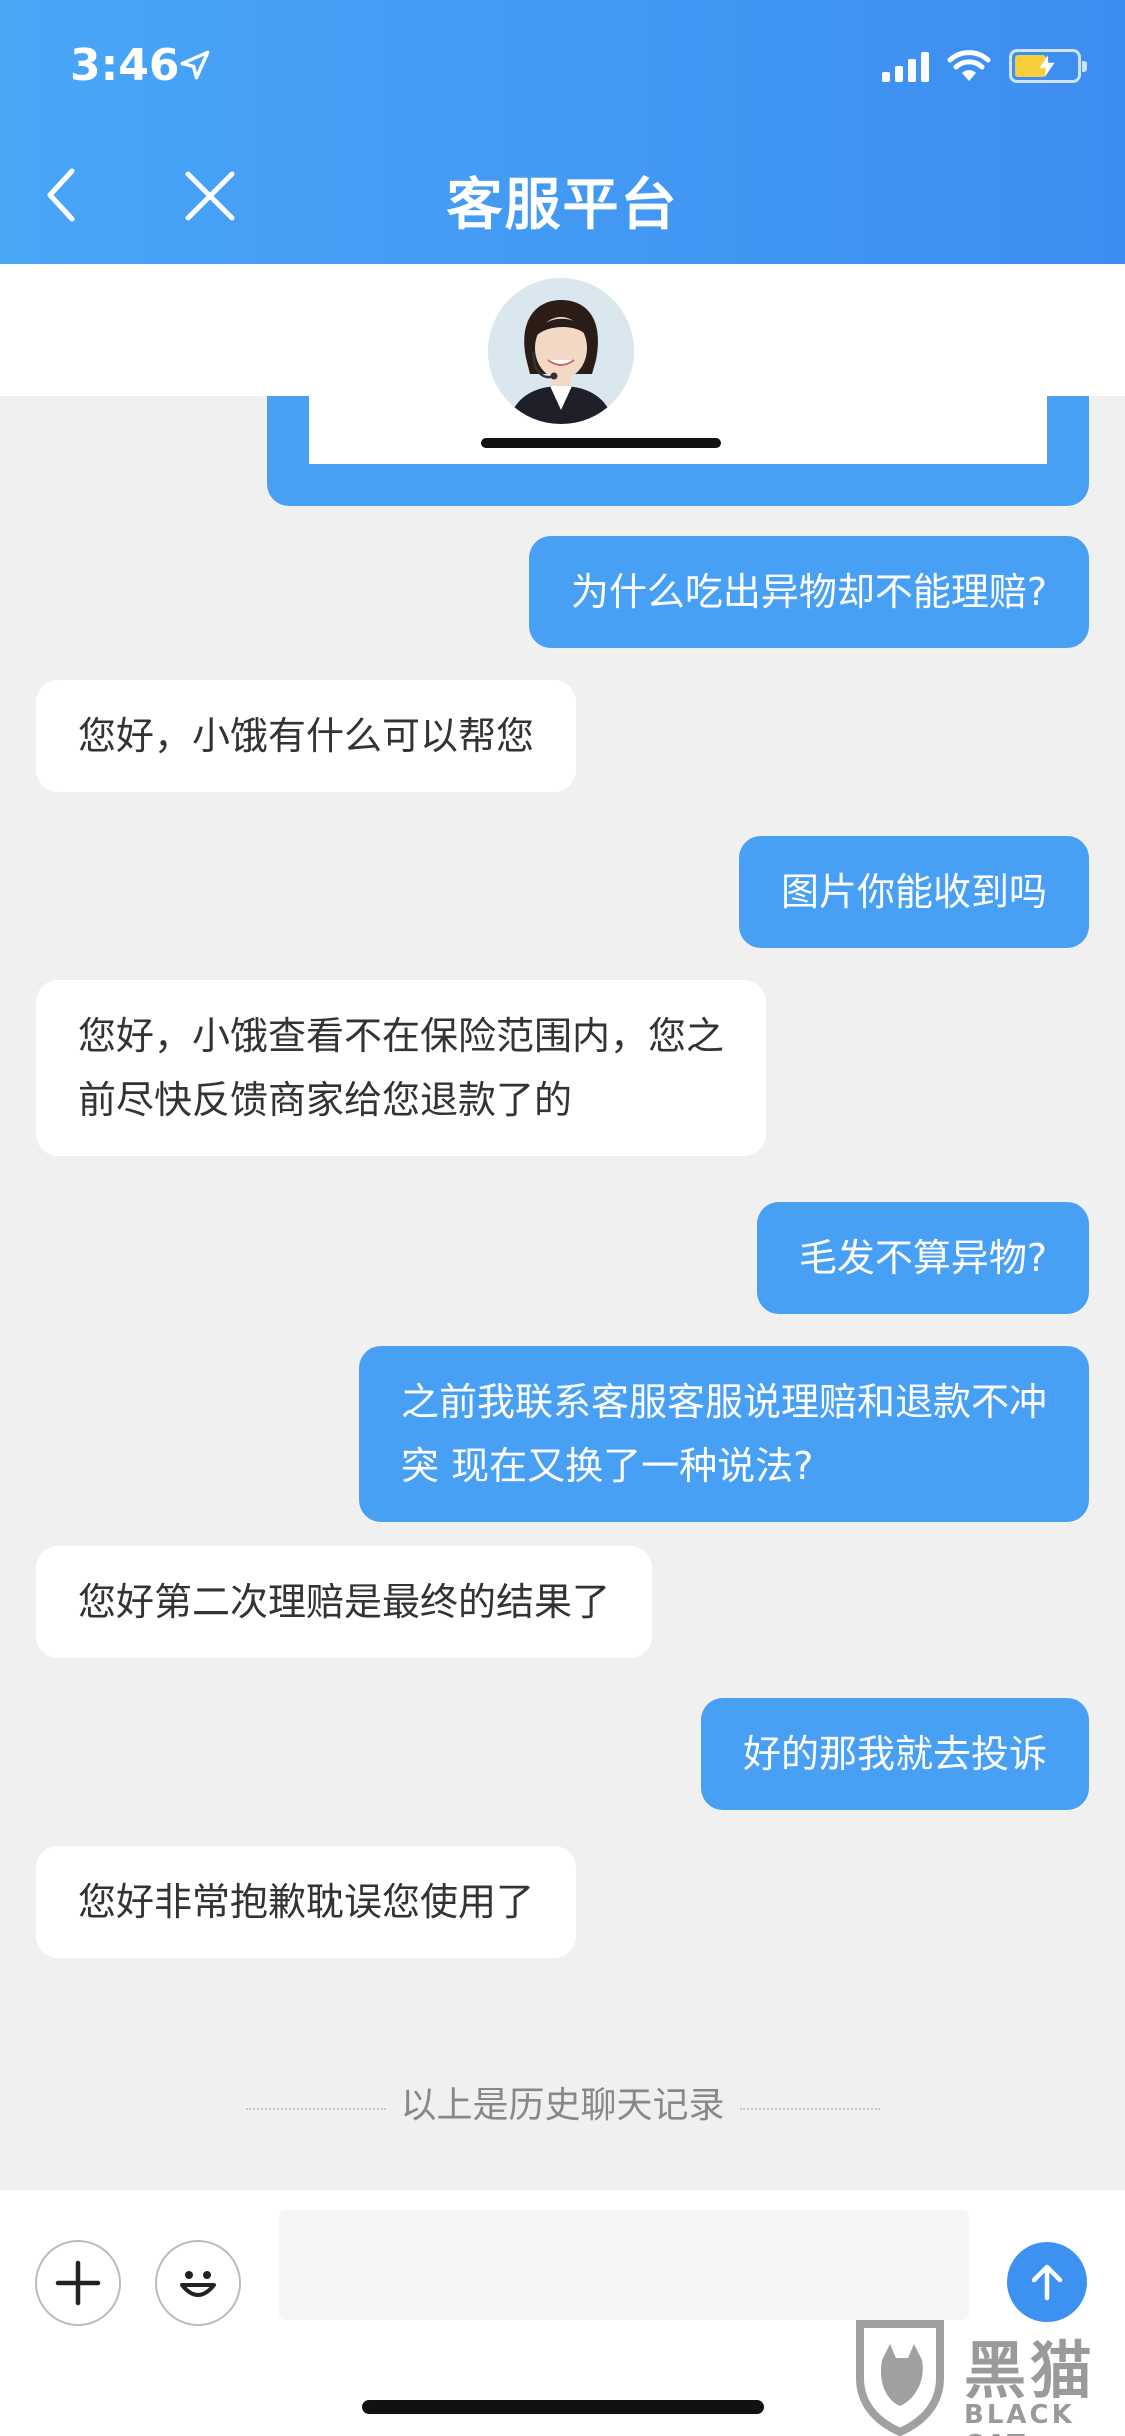 The image size is (1125, 2436). I want to click on page-title: 客服平台, so click(562, 205).